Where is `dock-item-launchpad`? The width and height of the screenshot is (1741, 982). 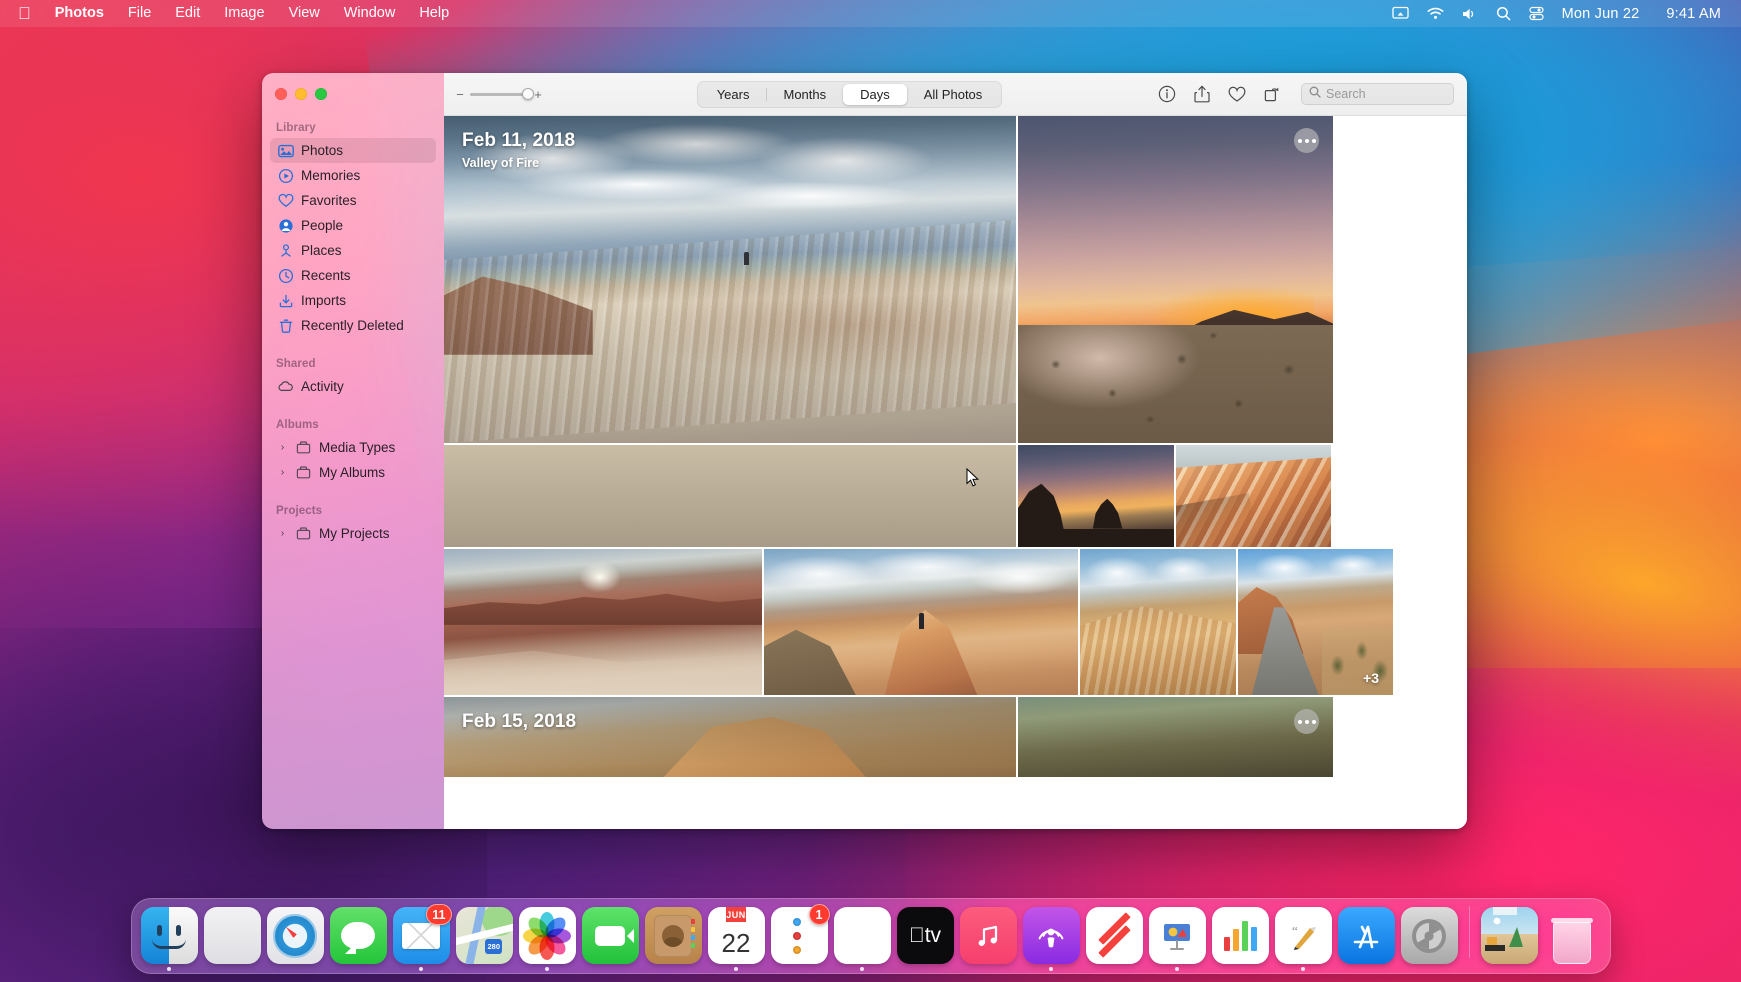 dock-item-launchpad is located at coordinates (232, 935).